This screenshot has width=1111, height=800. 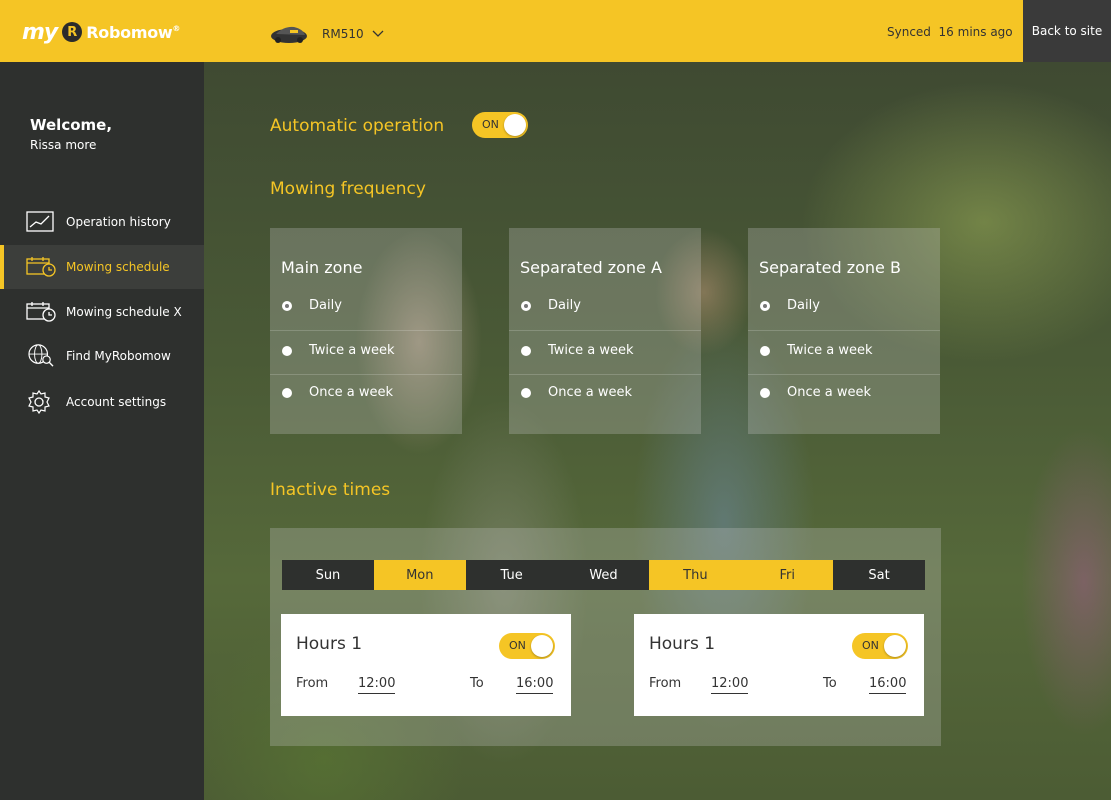 What do you see at coordinates (511, 575) in the screenshot?
I see `day-tue: Tue` at bounding box center [511, 575].